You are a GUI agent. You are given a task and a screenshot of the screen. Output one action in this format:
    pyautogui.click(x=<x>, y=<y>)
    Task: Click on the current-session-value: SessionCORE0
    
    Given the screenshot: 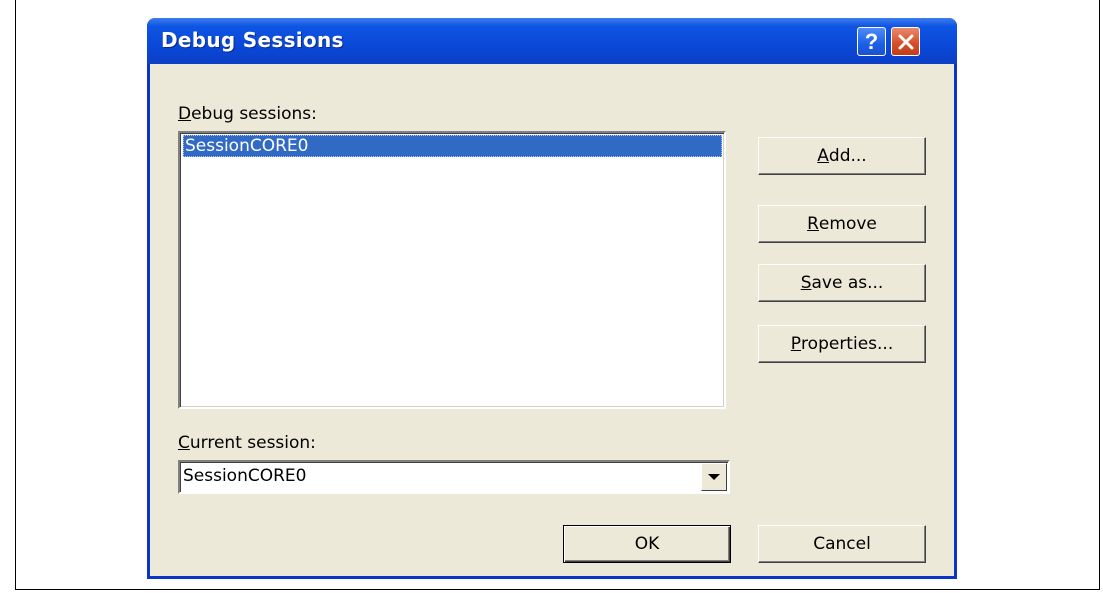 What is the action you would take?
    pyautogui.click(x=245, y=476)
    